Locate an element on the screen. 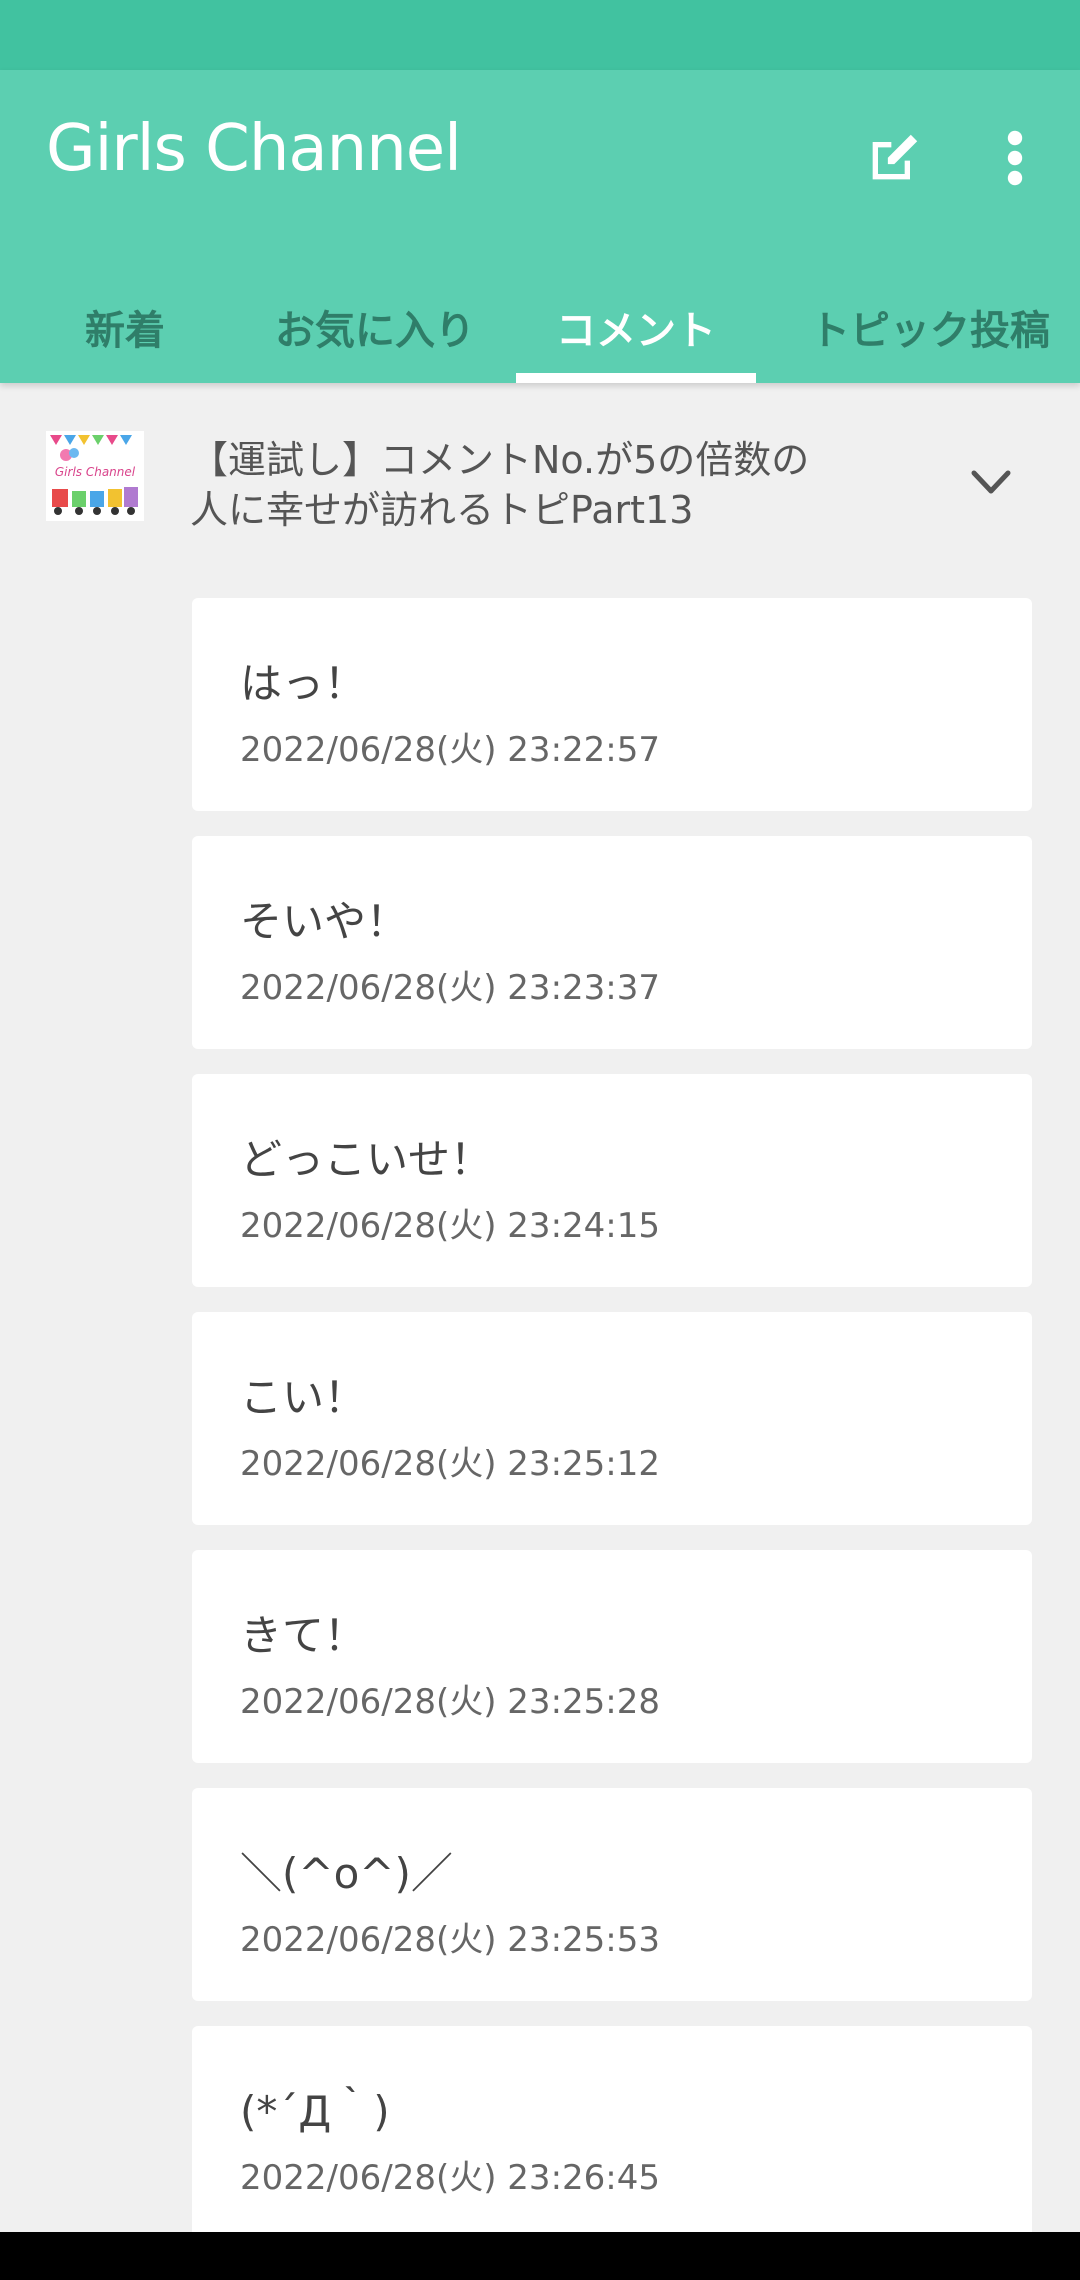 Image resolution: width=1080 pixels, height=2280 pixels. status-bar is located at coordinates (540, 35).